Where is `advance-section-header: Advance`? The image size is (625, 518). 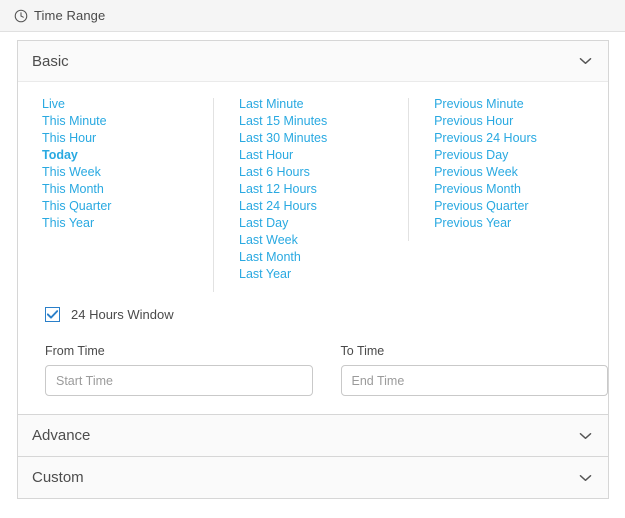
advance-section-header: Advance is located at coordinates (313, 435).